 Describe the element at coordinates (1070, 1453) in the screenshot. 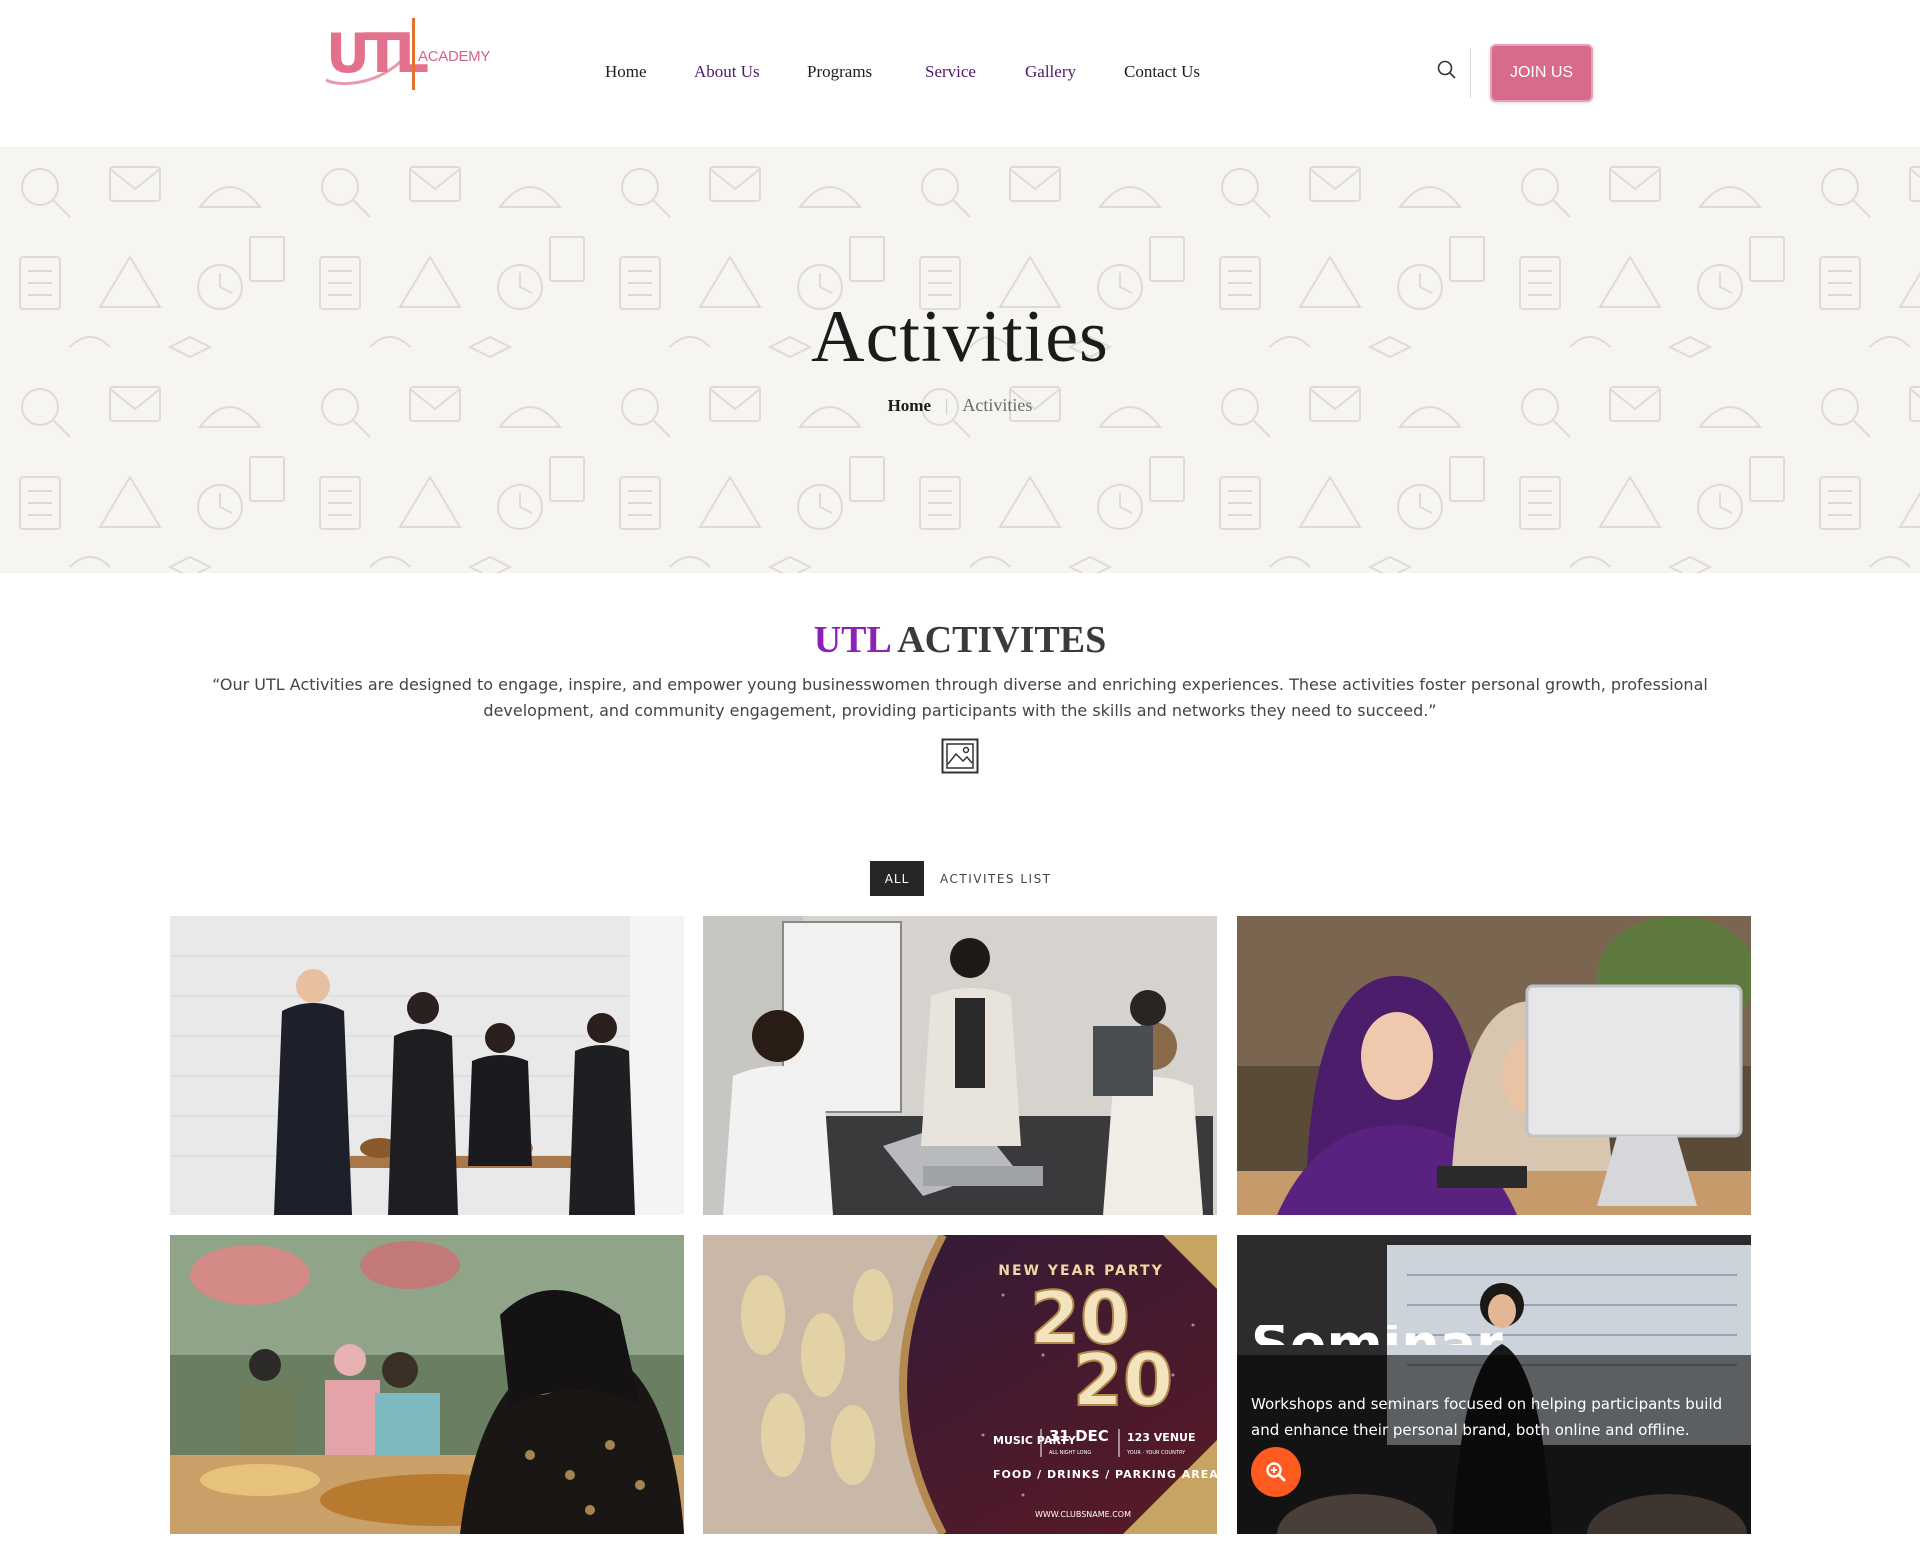

I see `poster-date-sub: ALL NIGHT LONG` at that location.